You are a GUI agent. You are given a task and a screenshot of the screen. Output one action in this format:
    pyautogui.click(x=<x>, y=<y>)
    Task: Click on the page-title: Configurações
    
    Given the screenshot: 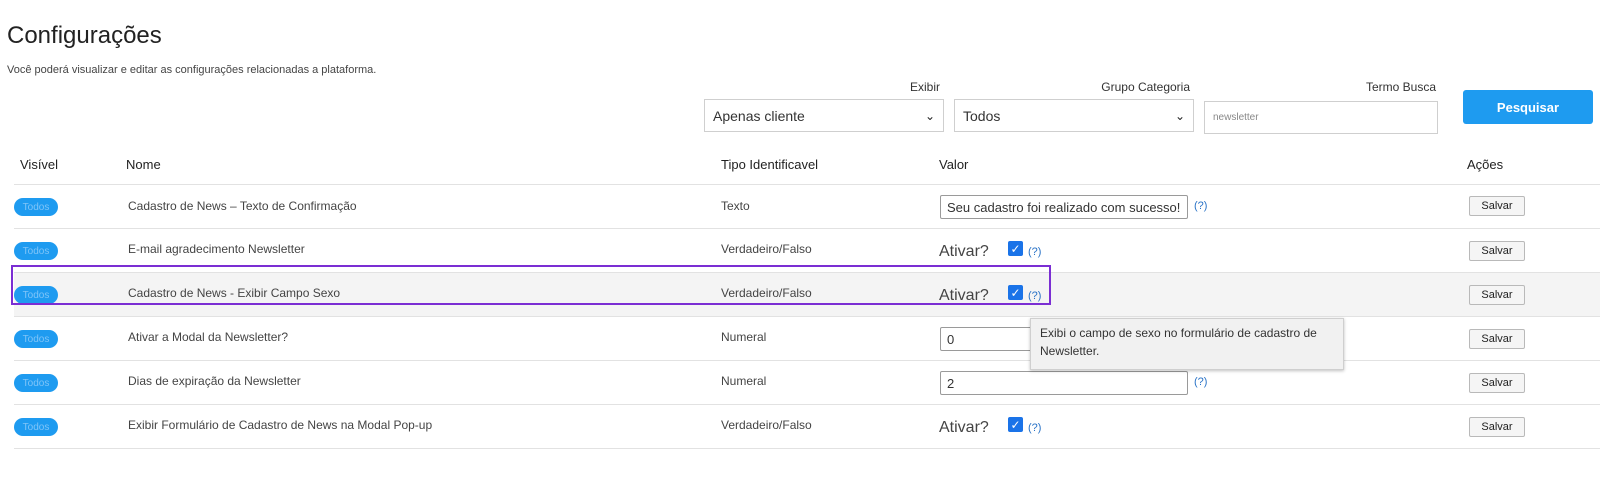 What is the action you would take?
    pyautogui.click(x=84, y=35)
    